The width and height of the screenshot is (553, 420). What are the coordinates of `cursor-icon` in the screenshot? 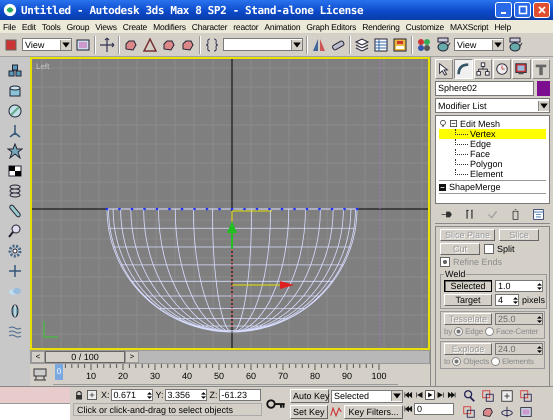 It's located at (444, 69).